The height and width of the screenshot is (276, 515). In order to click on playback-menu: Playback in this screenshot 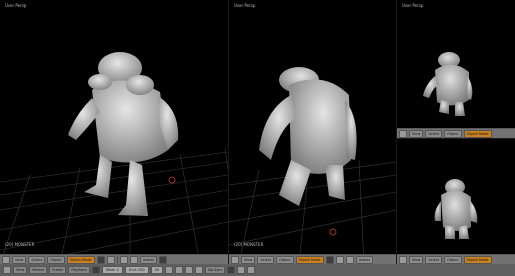, I will do `click(79, 270)`.